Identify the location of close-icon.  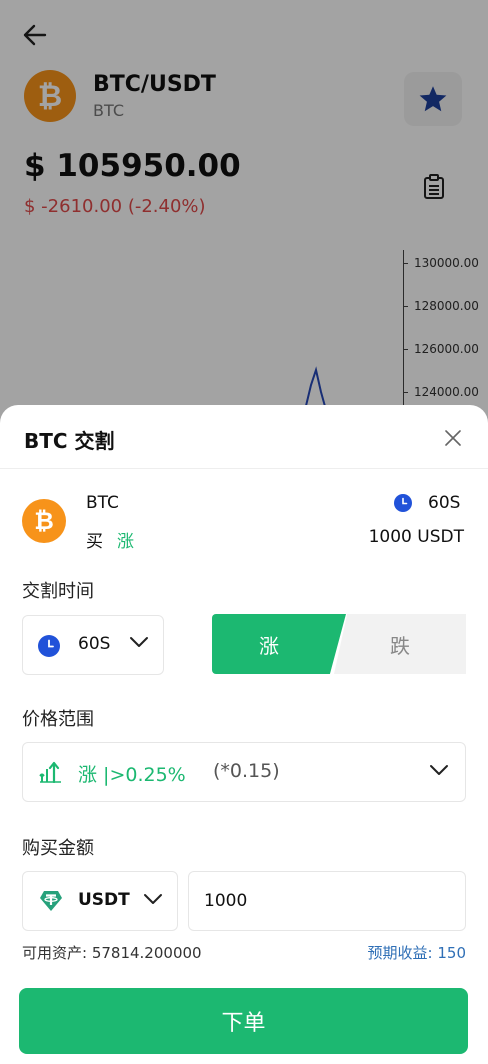
(453, 438).